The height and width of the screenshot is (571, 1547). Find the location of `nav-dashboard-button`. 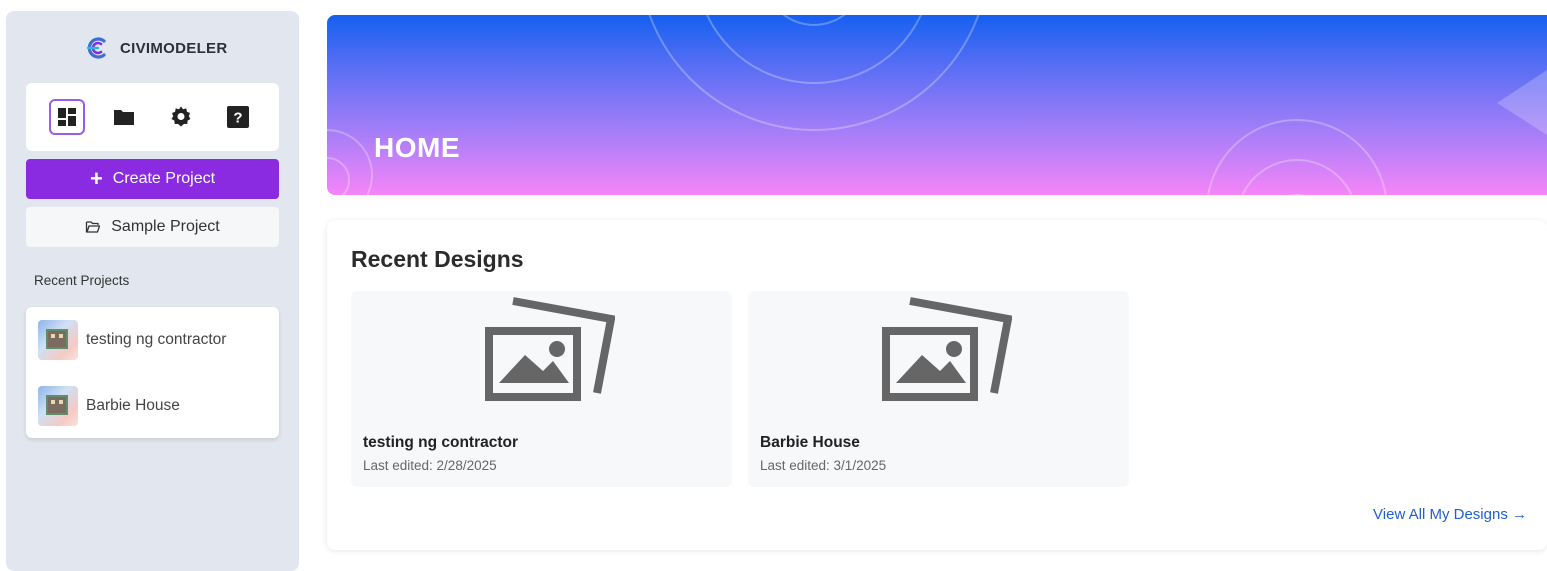

nav-dashboard-button is located at coordinates (67, 117).